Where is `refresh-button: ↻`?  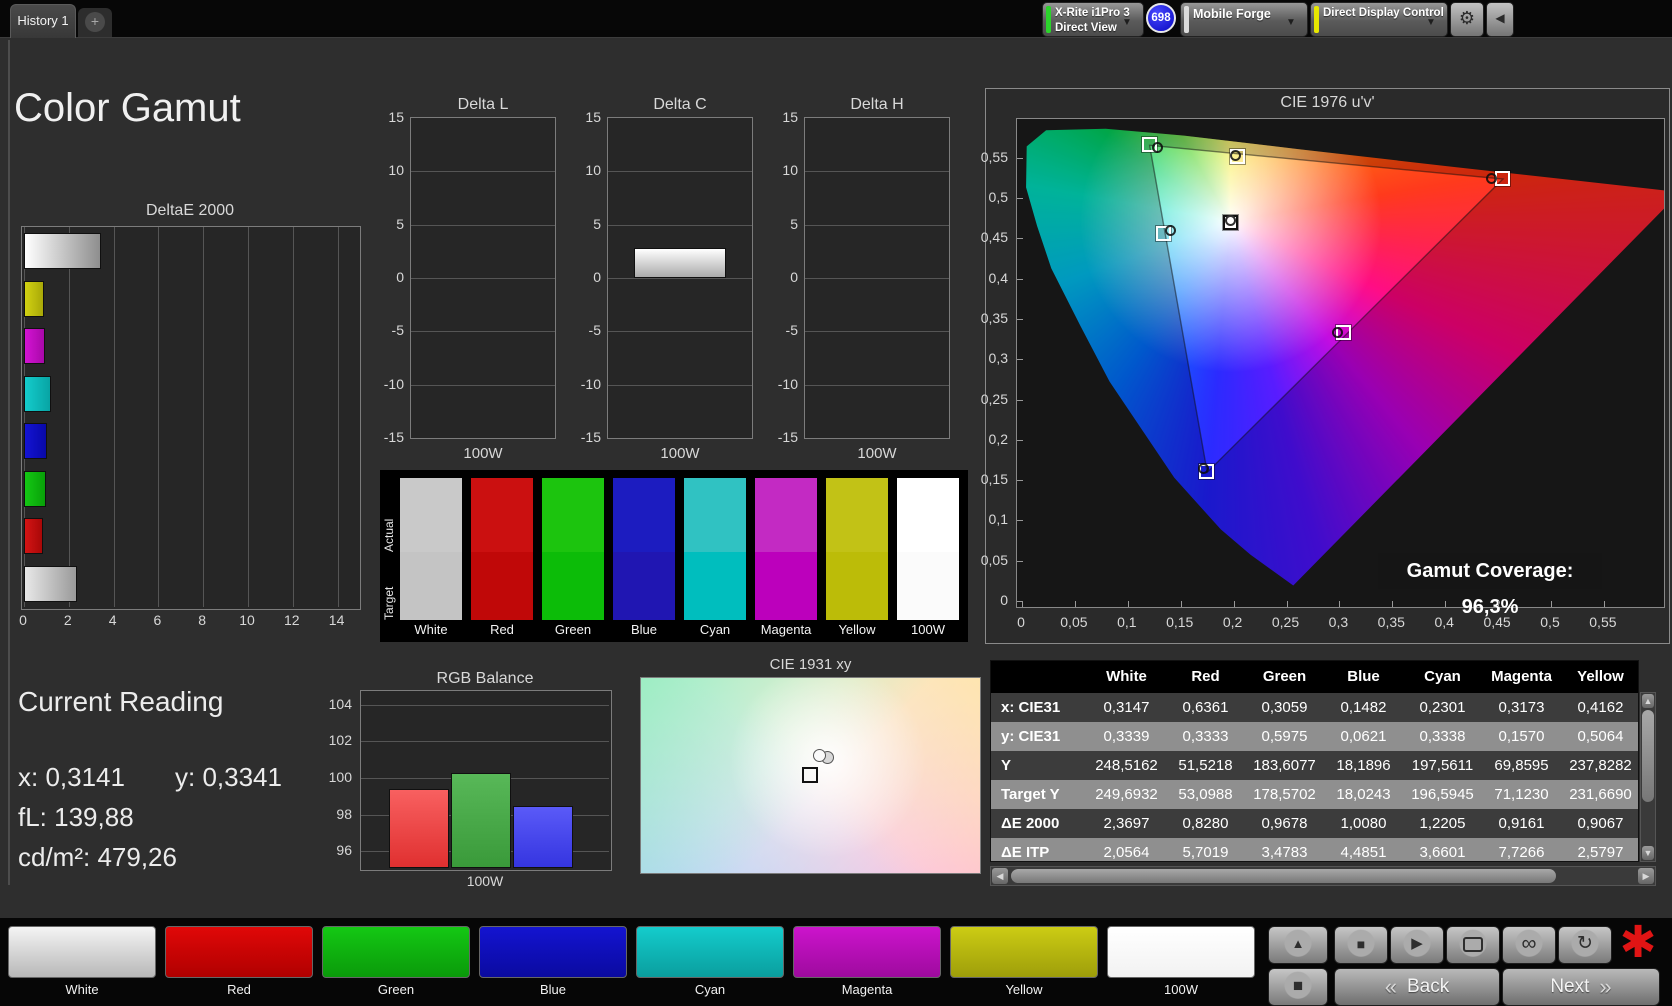
refresh-button: ↻ is located at coordinates (1585, 945).